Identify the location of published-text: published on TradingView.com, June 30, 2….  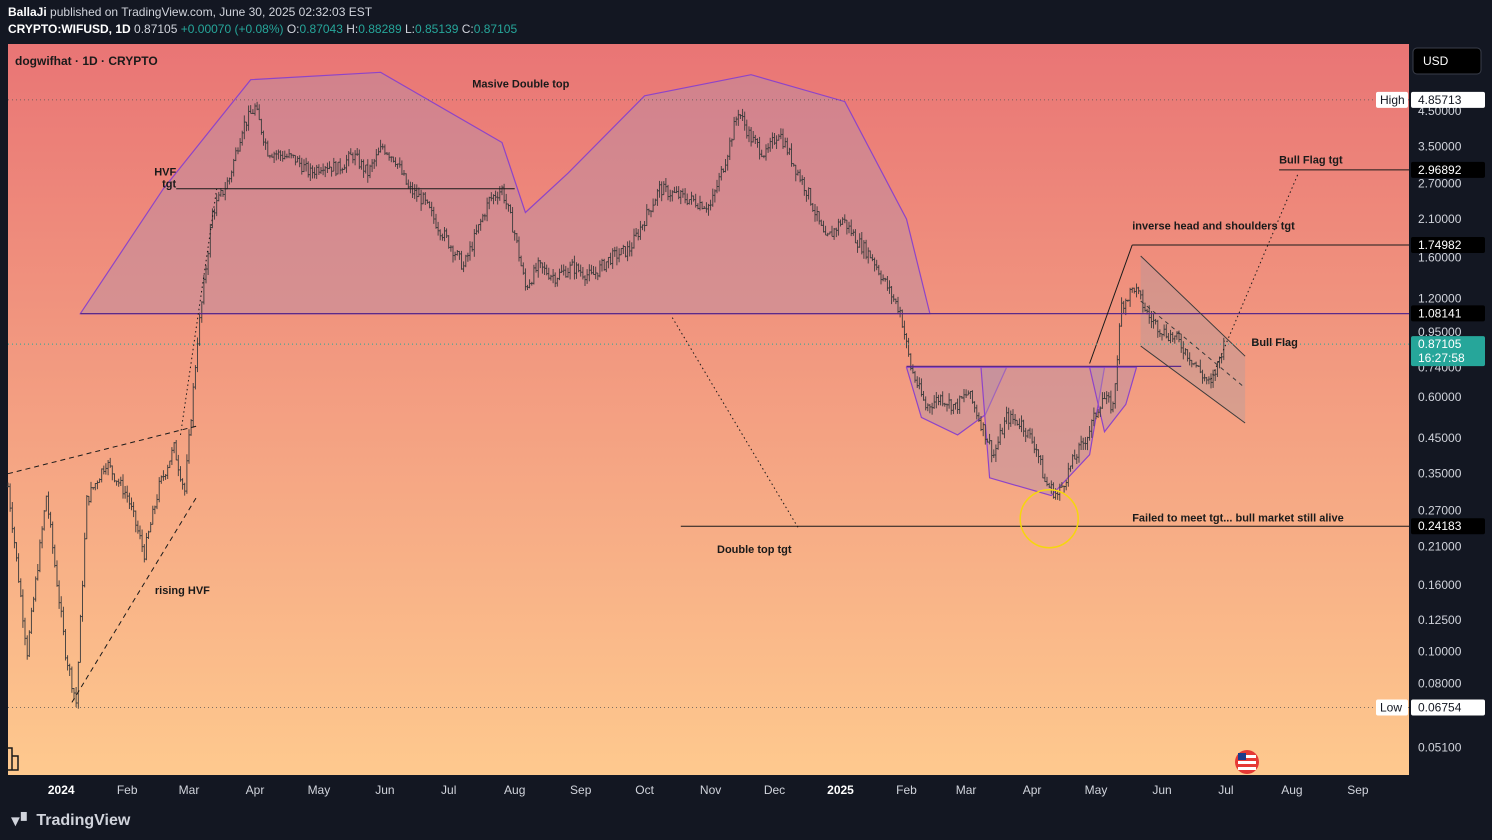
(211, 12).